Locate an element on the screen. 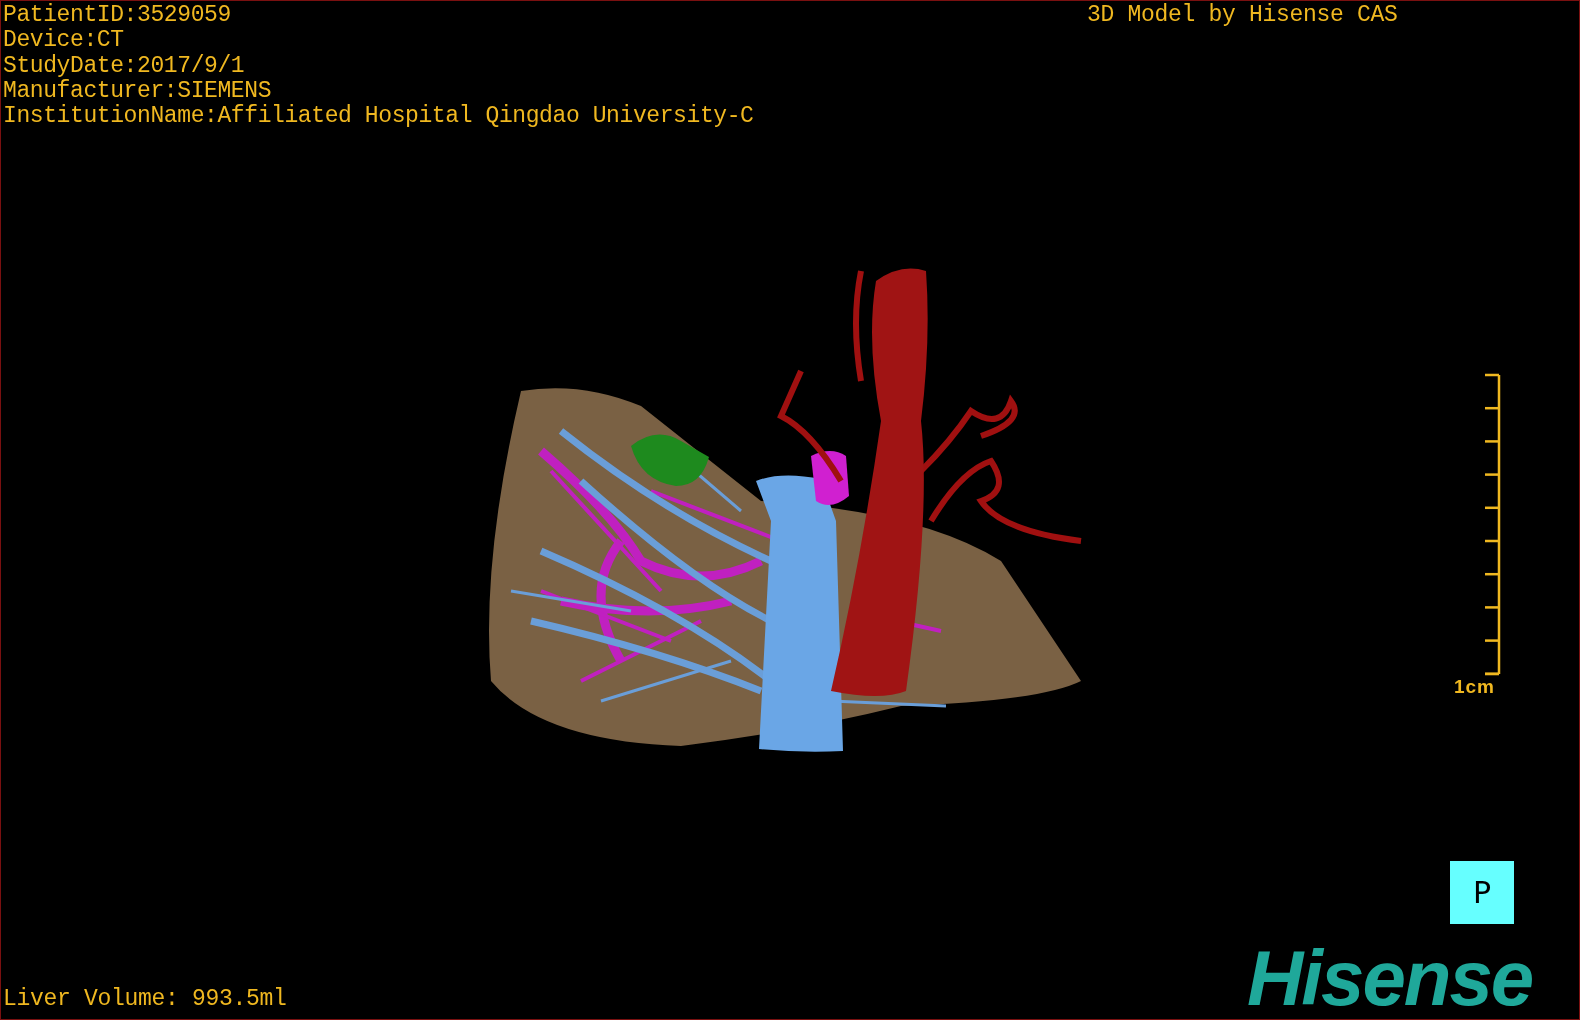  app-title: 3D Model by Hisense CAS is located at coordinates (1242, 15).